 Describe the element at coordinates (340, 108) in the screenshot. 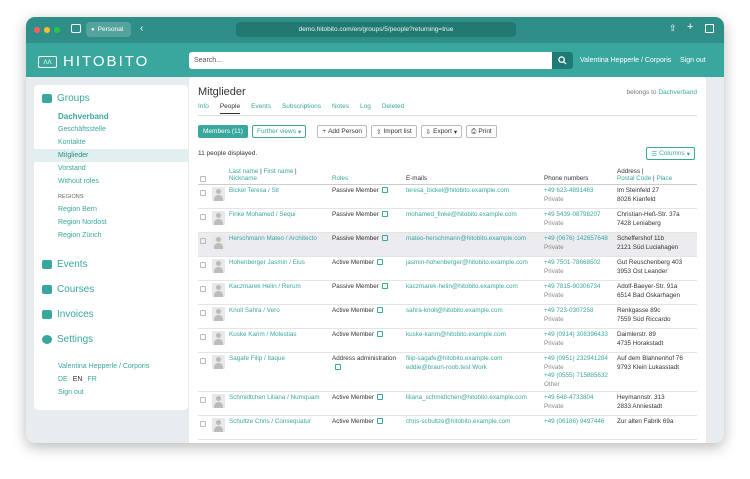

I see `tab-notes: Notes` at that location.